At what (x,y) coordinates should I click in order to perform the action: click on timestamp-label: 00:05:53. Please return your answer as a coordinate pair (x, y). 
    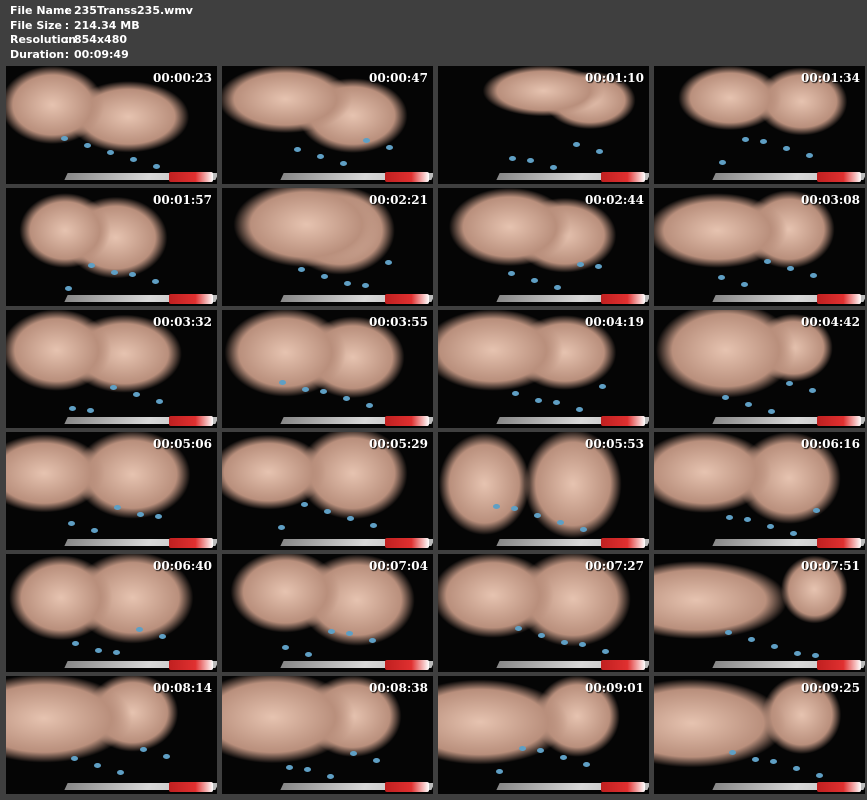
    Looking at the image, I should click on (614, 444).